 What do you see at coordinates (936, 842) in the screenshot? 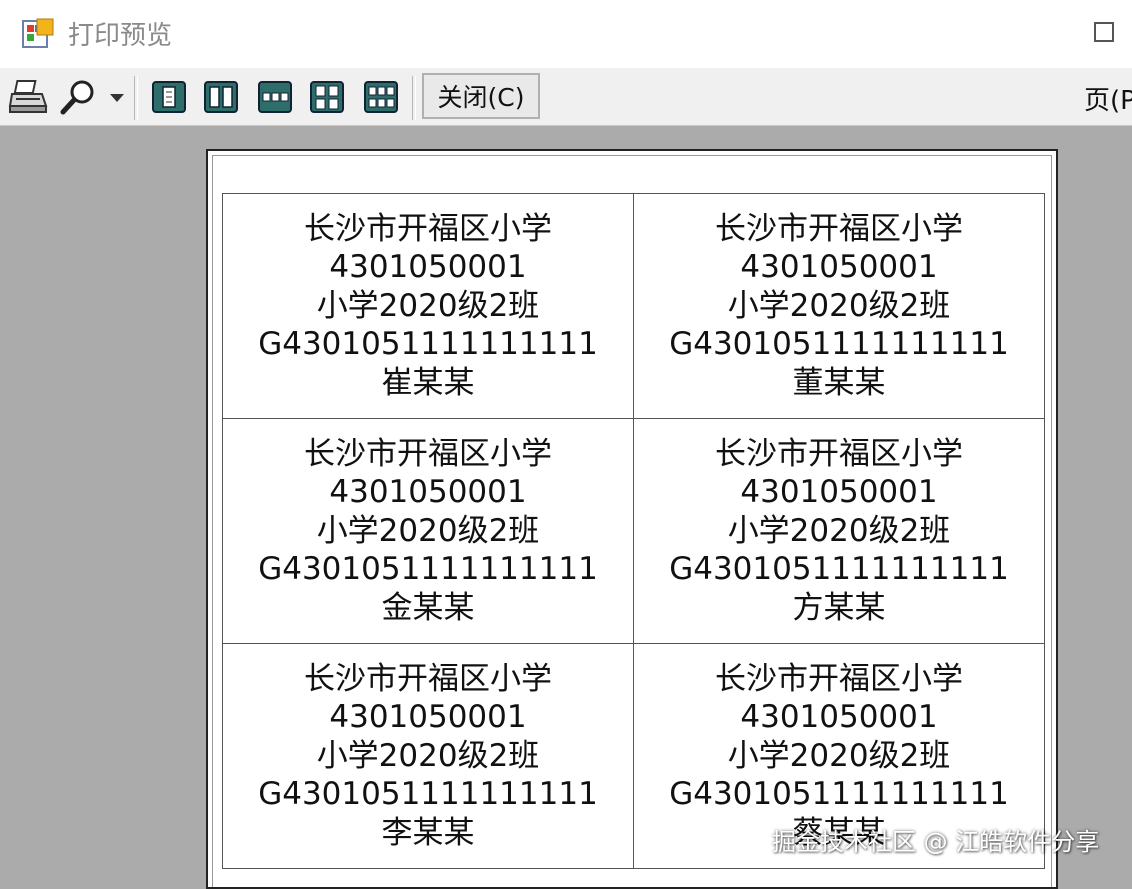
I see `watermark: 掘金技术社区 @ 江皓软件分享` at bounding box center [936, 842].